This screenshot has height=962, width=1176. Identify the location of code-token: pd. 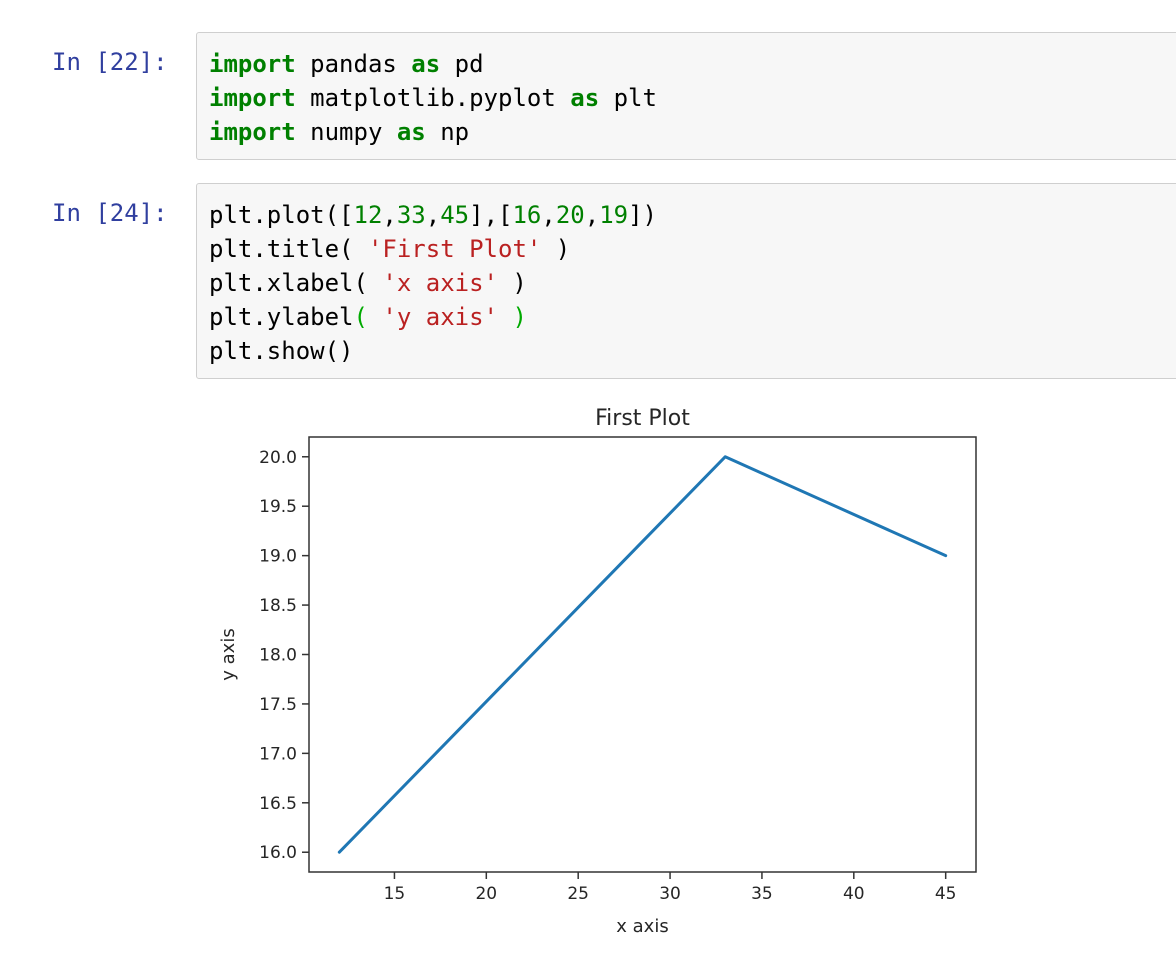
(462, 64).